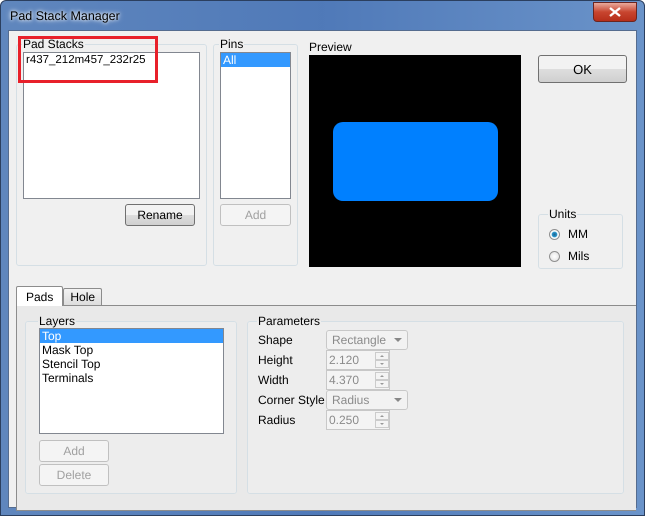 The width and height of the screenshot is (645, 516). I want to click on group-label: Pad Stacks, so click(53, 44).